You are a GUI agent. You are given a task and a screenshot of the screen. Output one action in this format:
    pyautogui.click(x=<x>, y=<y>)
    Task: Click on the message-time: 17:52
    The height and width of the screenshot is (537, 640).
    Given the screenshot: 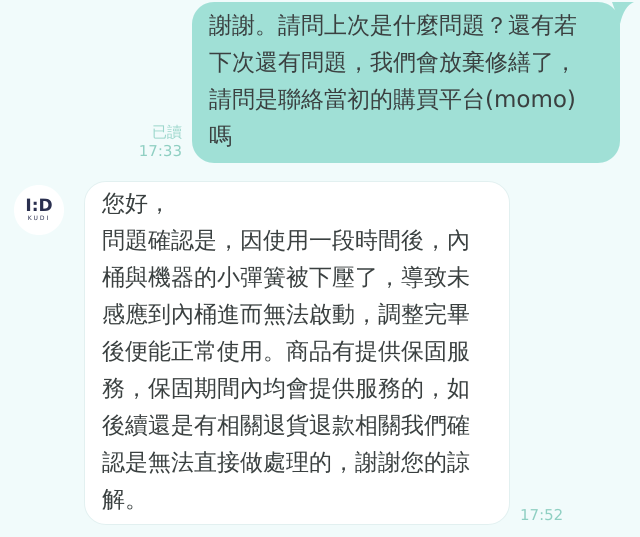 What is the action you would take?
    pyautogui.click(x=542, y=515)
    